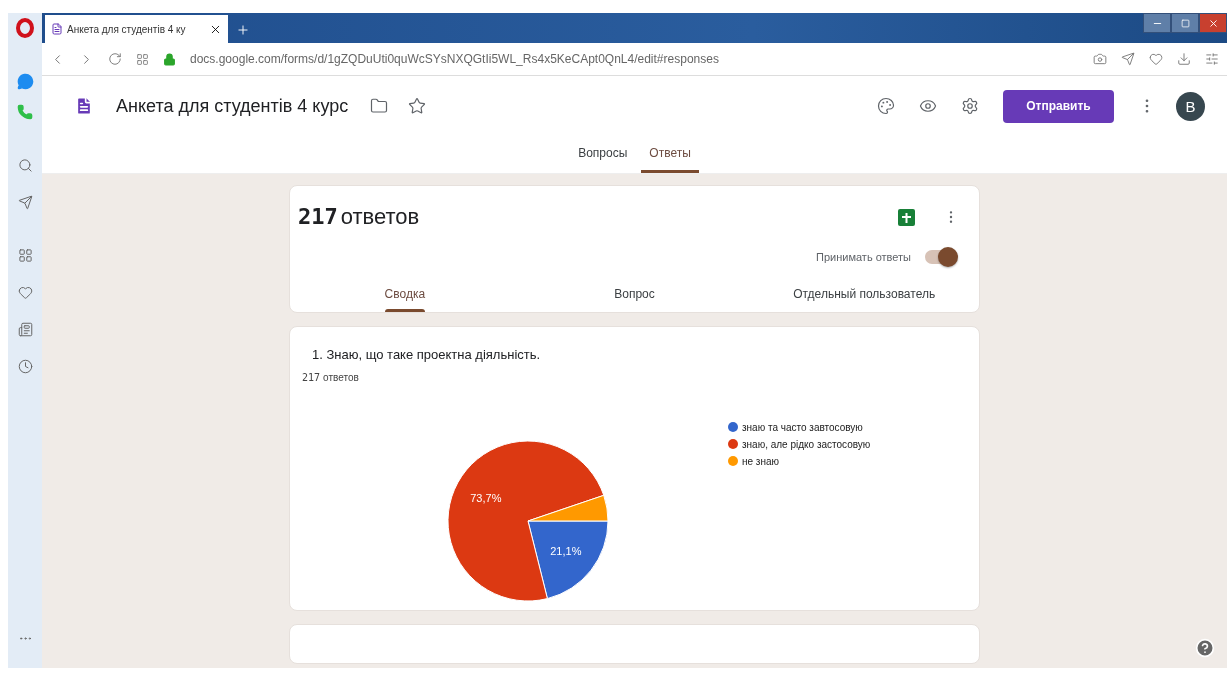 This screenshot has height=697, width=1227. I want to click on close-window-button, so click(1213, 23).